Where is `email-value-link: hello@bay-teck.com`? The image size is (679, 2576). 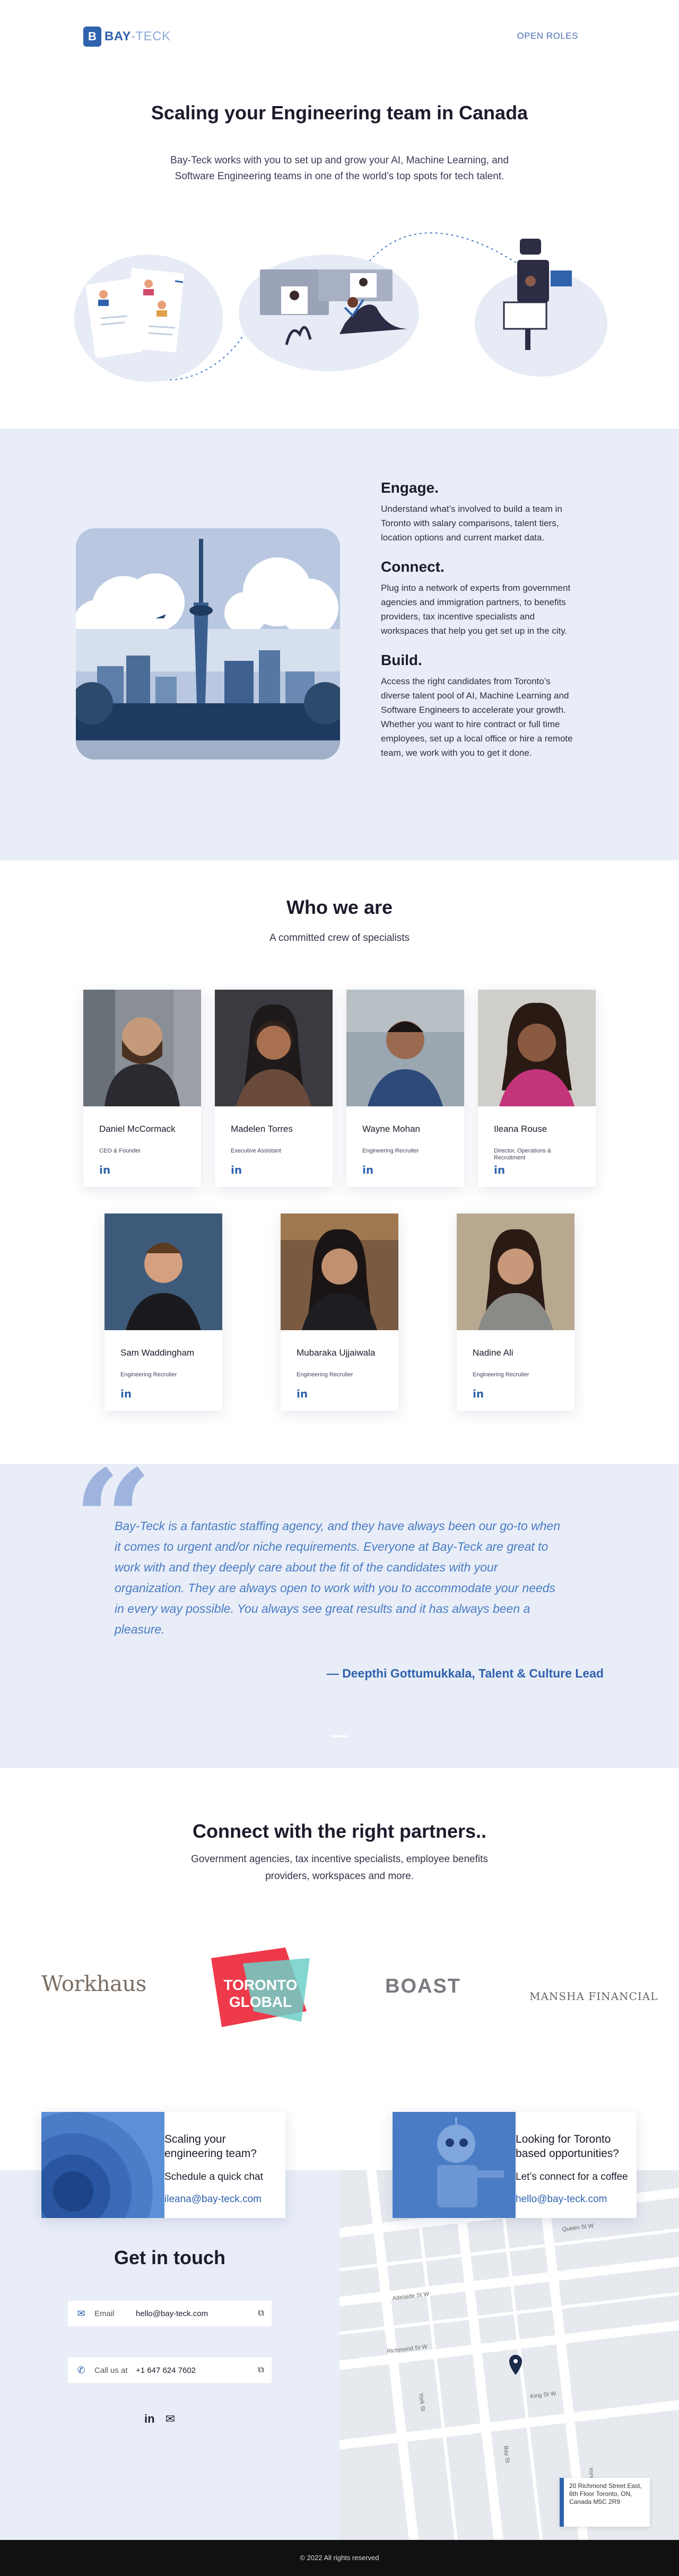 email-value-link: hello@bay-teck.com is located at coordinates (193, 2313).